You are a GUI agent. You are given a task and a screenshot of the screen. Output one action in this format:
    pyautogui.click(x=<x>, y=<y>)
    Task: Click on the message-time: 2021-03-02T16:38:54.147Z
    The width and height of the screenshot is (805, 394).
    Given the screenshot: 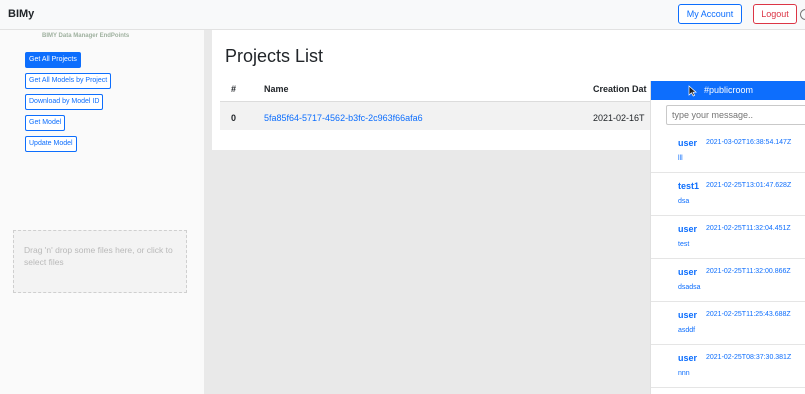 What is the action you would take?
    pyautogui.click(x=749, y=142)
    